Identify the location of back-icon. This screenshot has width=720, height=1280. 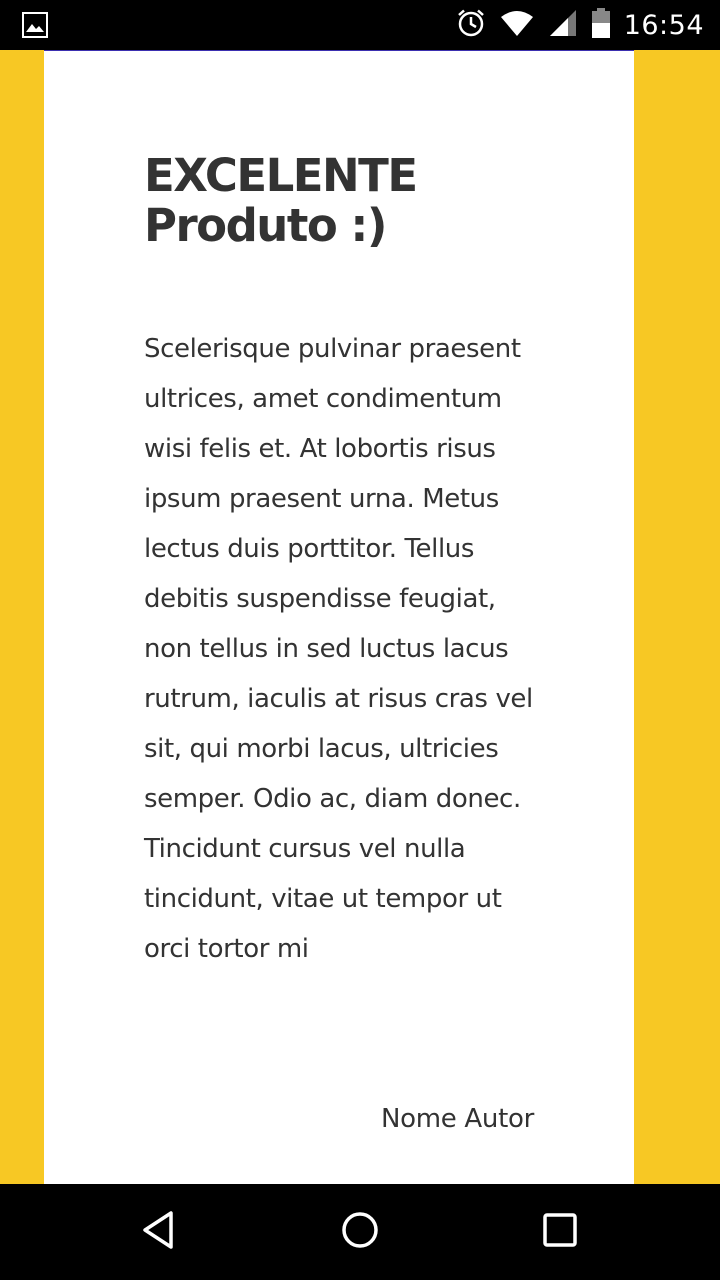
(160, 1232).